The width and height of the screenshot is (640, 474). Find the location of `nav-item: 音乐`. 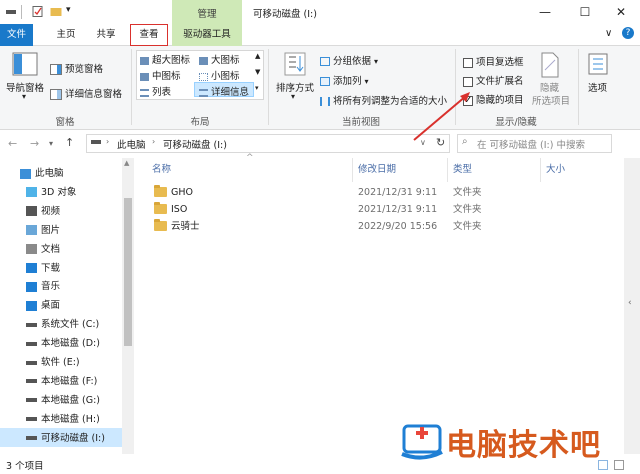

nav-item: 音乐 is located at coordinates (61, 286).